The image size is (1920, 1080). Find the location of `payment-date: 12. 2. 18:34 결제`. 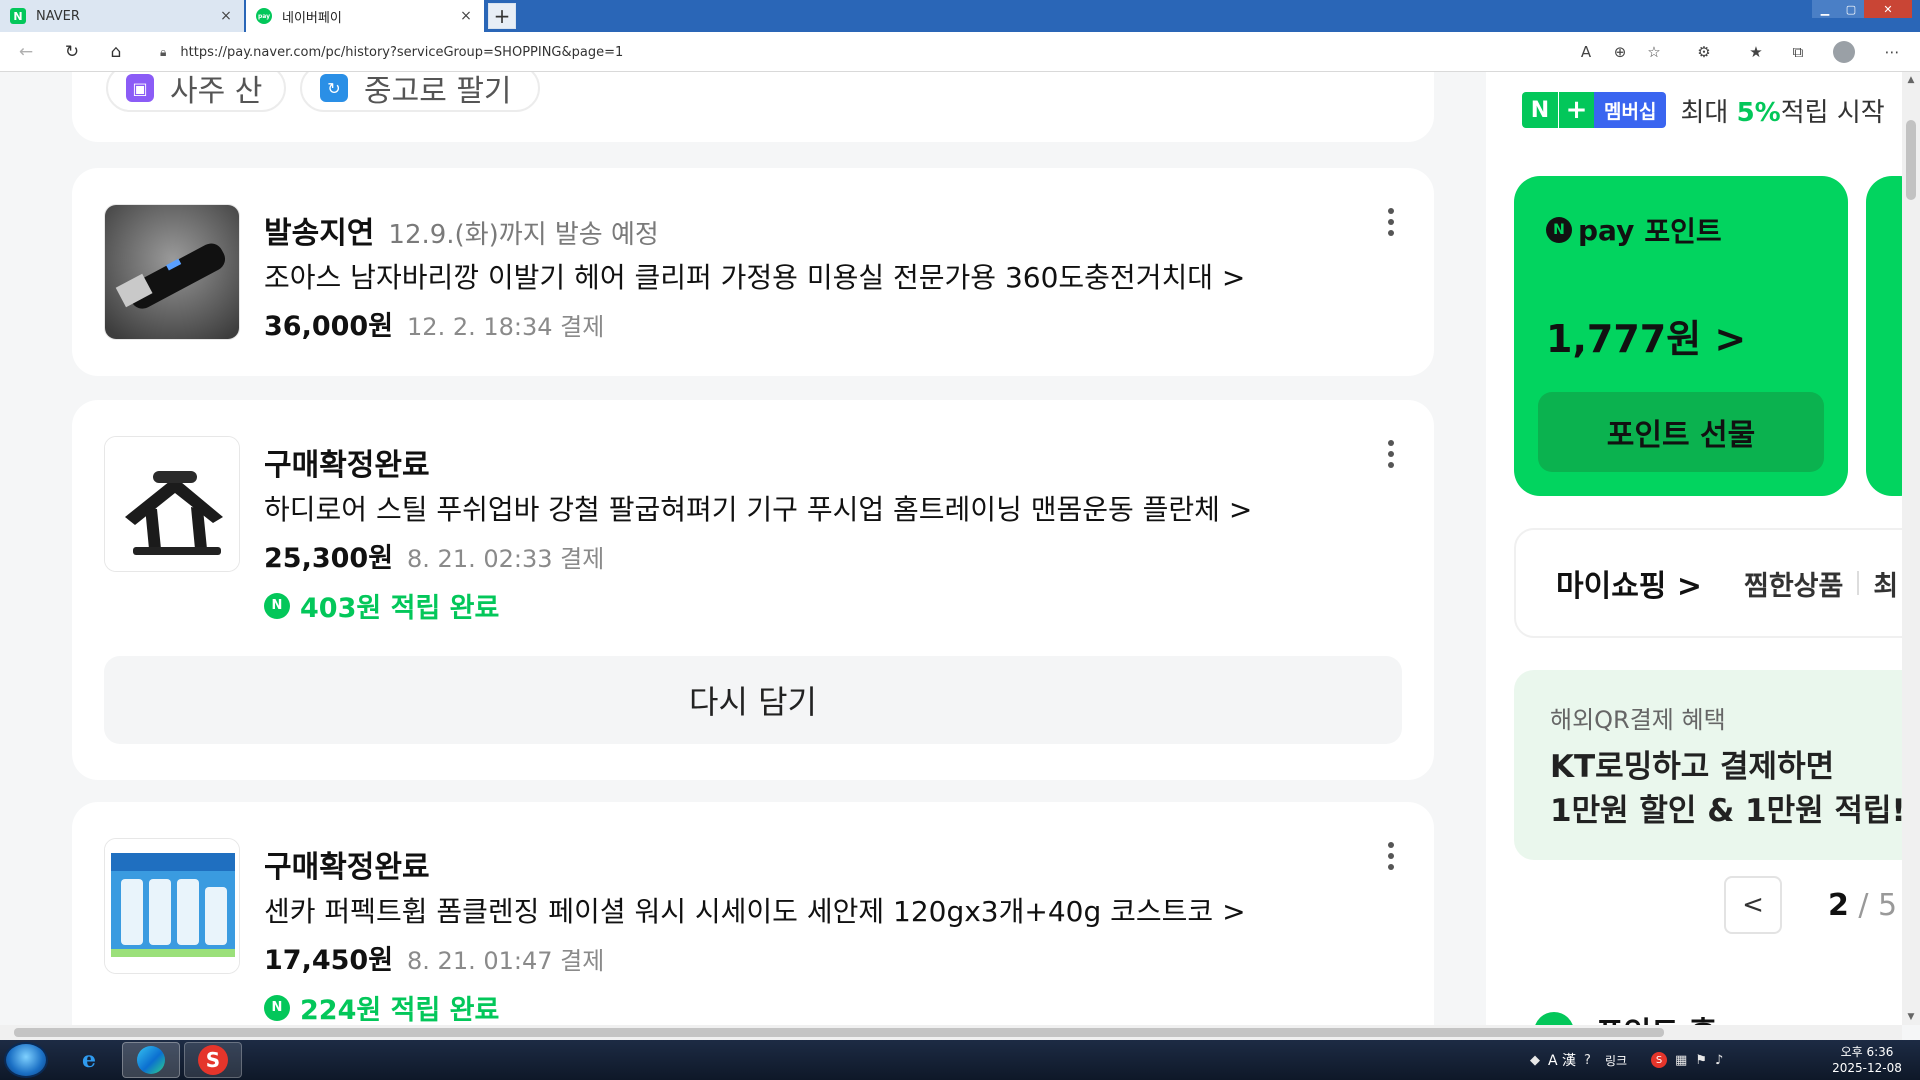

payment-date: 12. 2. 18:34 결제 is located at coordinates (506, 327).